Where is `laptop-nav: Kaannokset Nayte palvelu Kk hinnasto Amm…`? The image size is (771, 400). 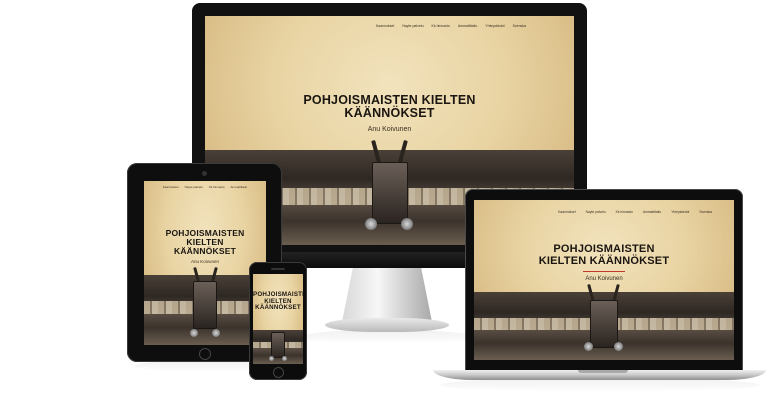
laptop-nav: Kaannokset Nayte palvelu Kk hinnasto Amm… is located at coordinates (604, 212).